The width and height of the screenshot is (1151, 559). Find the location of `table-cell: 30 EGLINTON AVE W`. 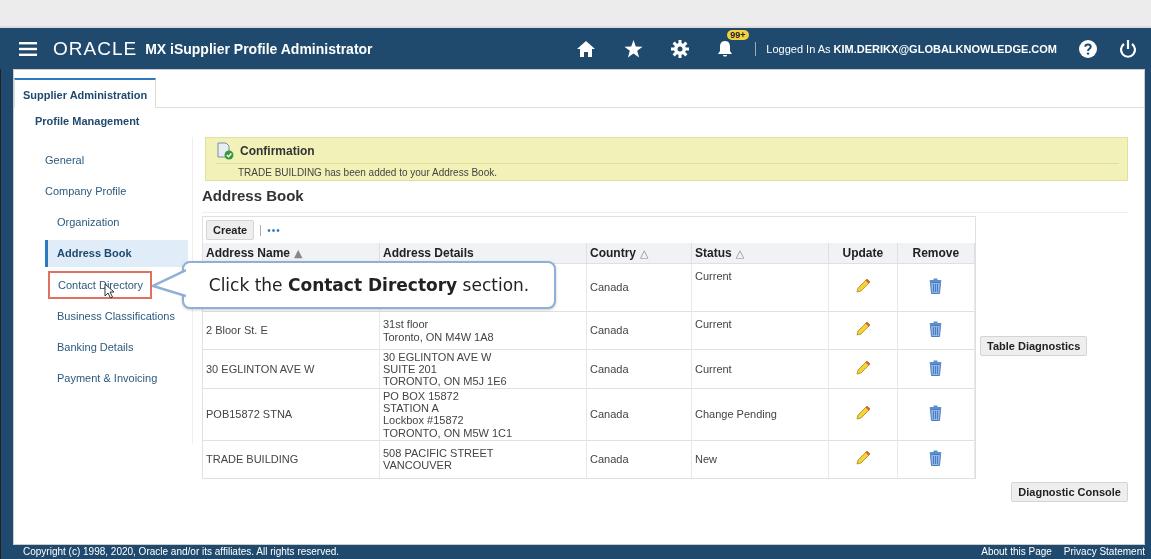

table-cell: 30 EGLINTON AVE W is located at coordinates (260, 369).